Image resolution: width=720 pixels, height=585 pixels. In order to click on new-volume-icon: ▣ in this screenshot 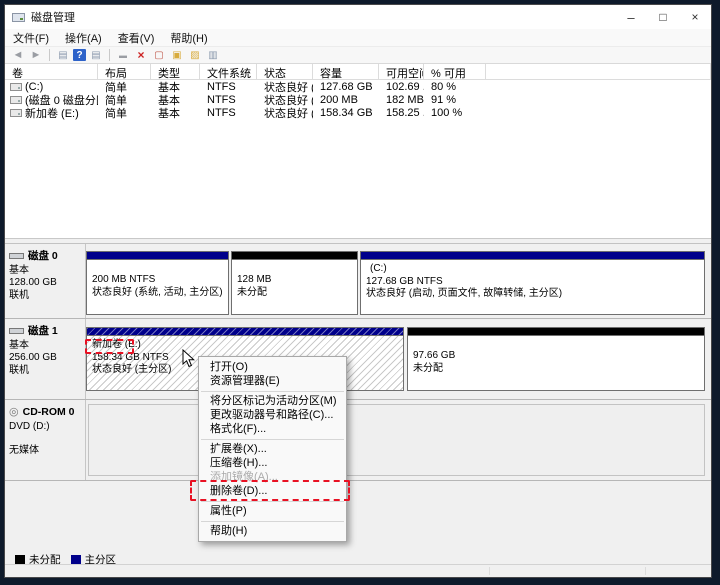, I will do `click(177, 55)`.